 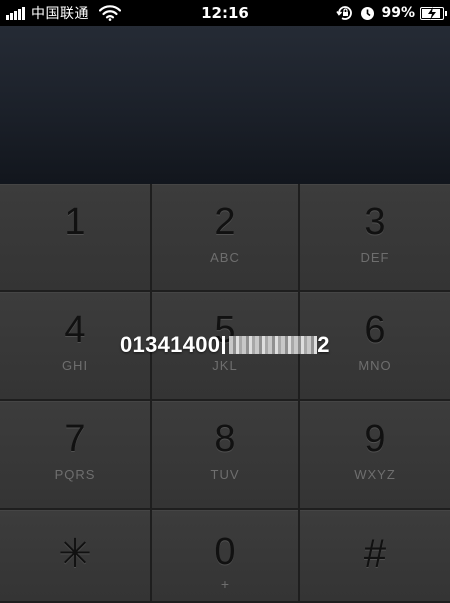 I want to click on key-letters: ABC, so click(x=225, y=257).